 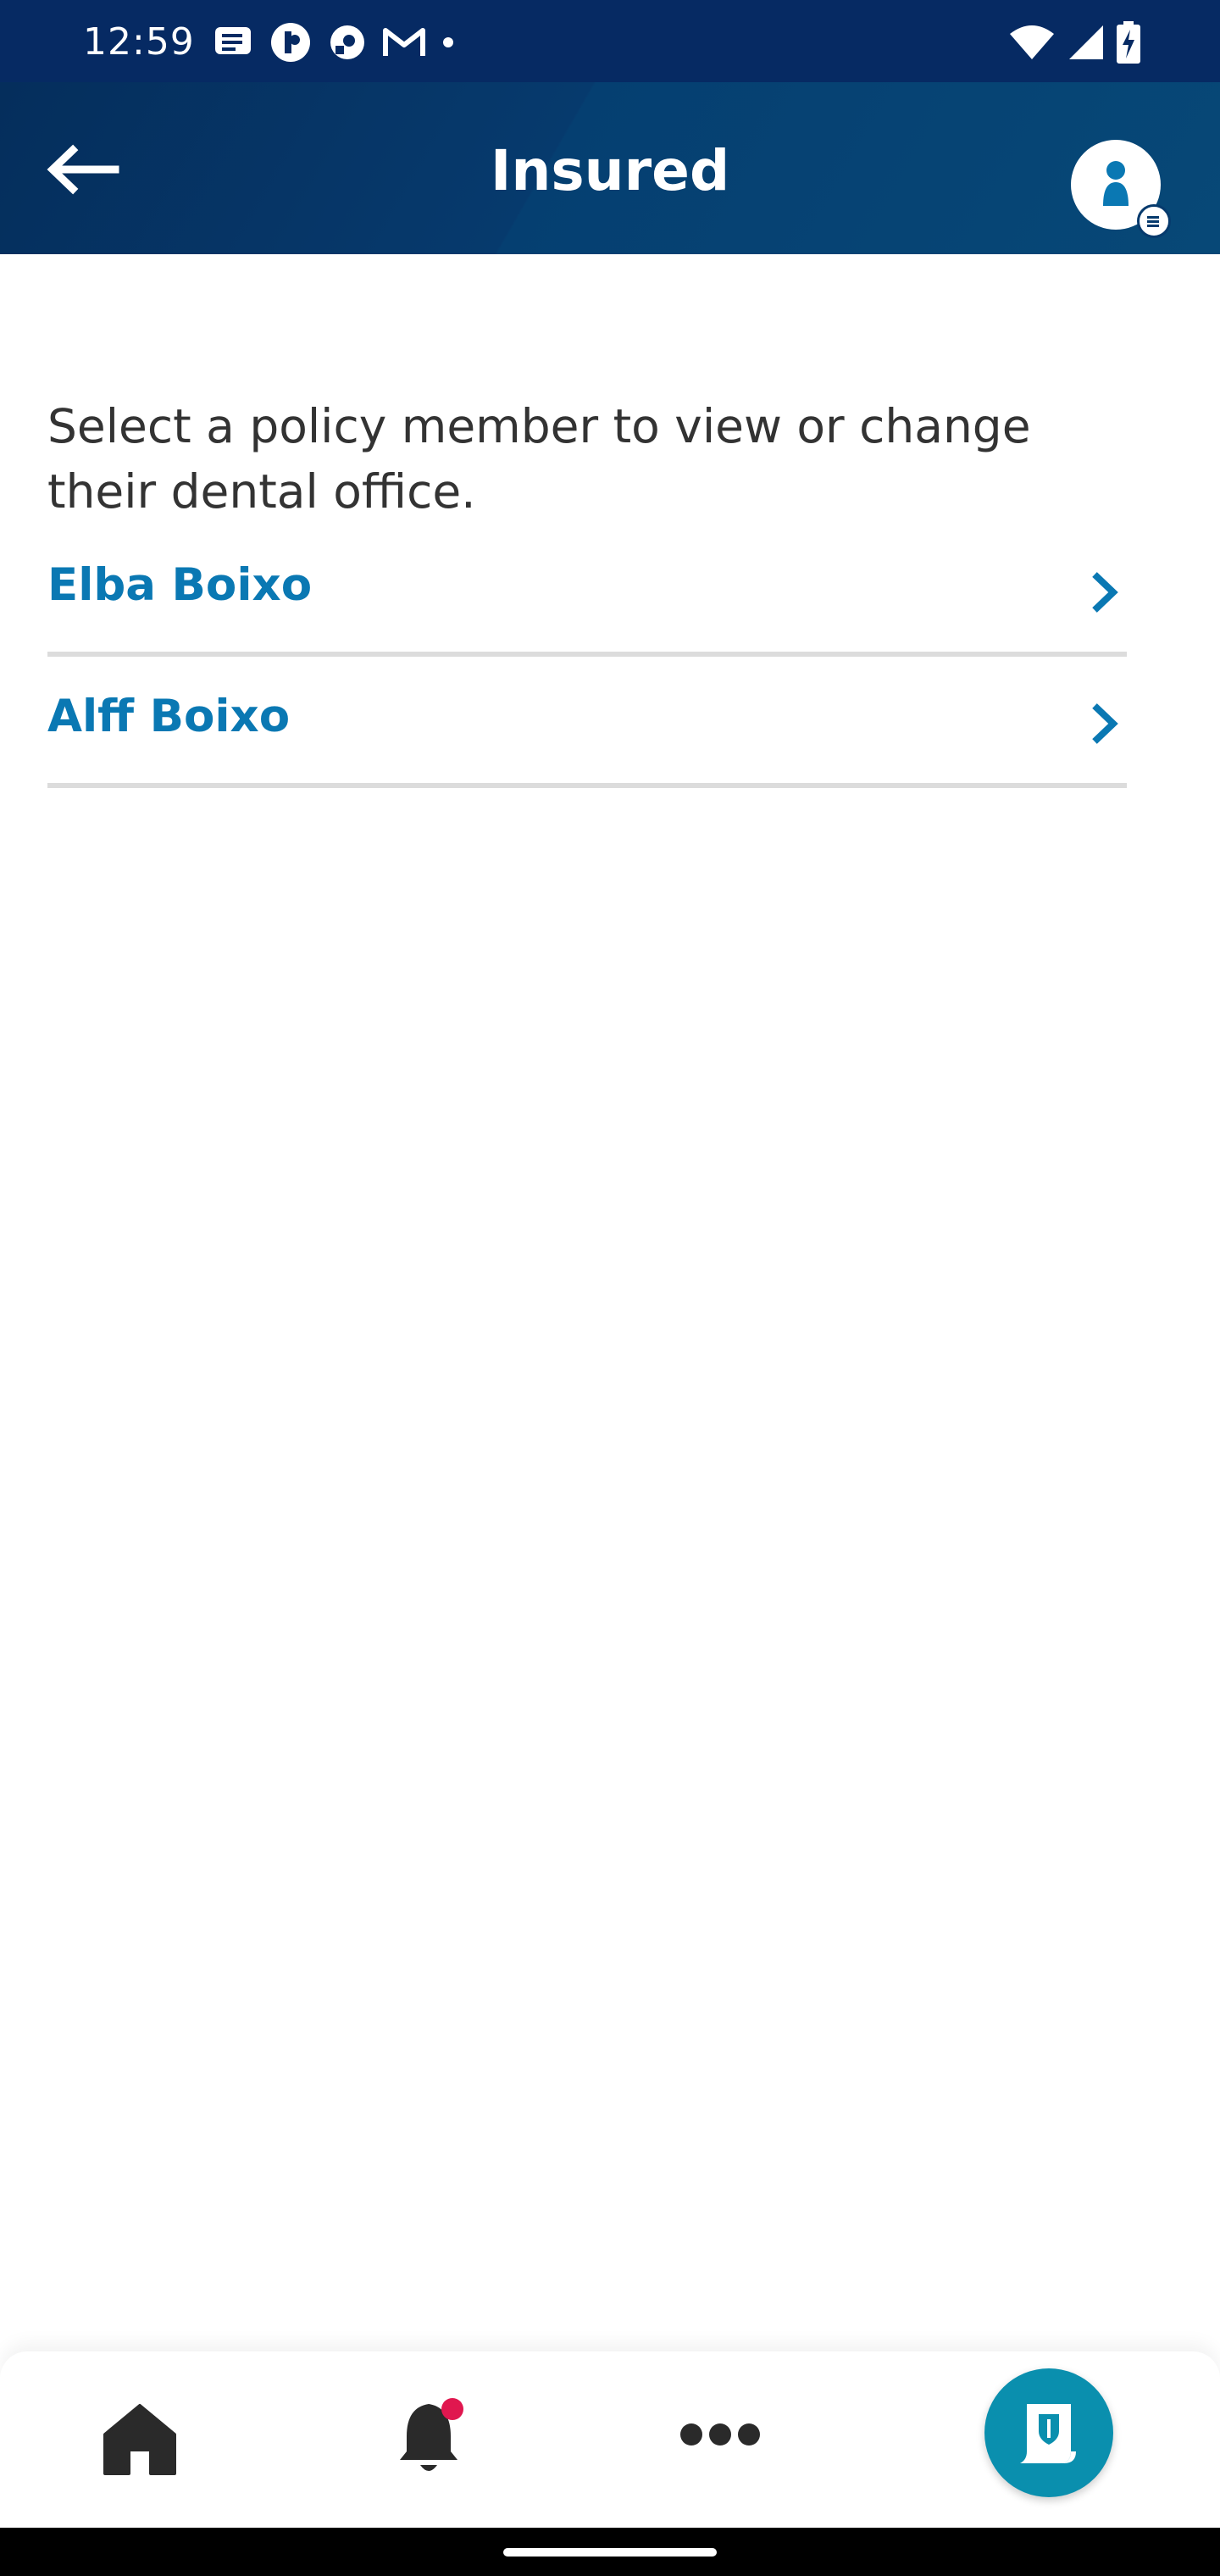 What do you see at coordinates (1086, 42) in the screenshot?
I see `cellular-signal-icon` at bounding box center [1086, 42].